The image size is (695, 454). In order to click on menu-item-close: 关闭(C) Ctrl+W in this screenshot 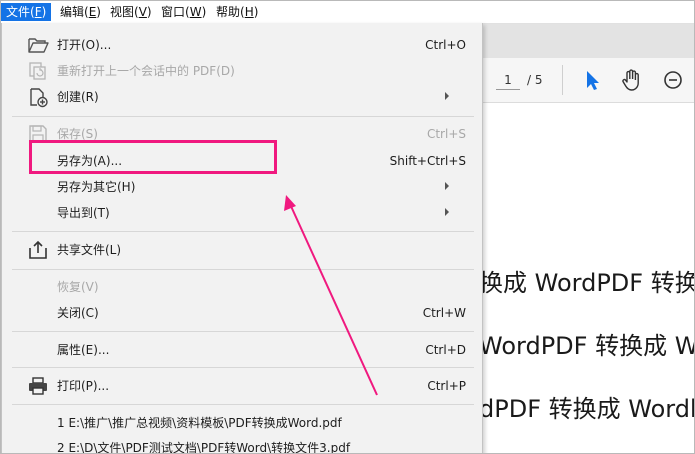, I will do `click(242, 313)`.